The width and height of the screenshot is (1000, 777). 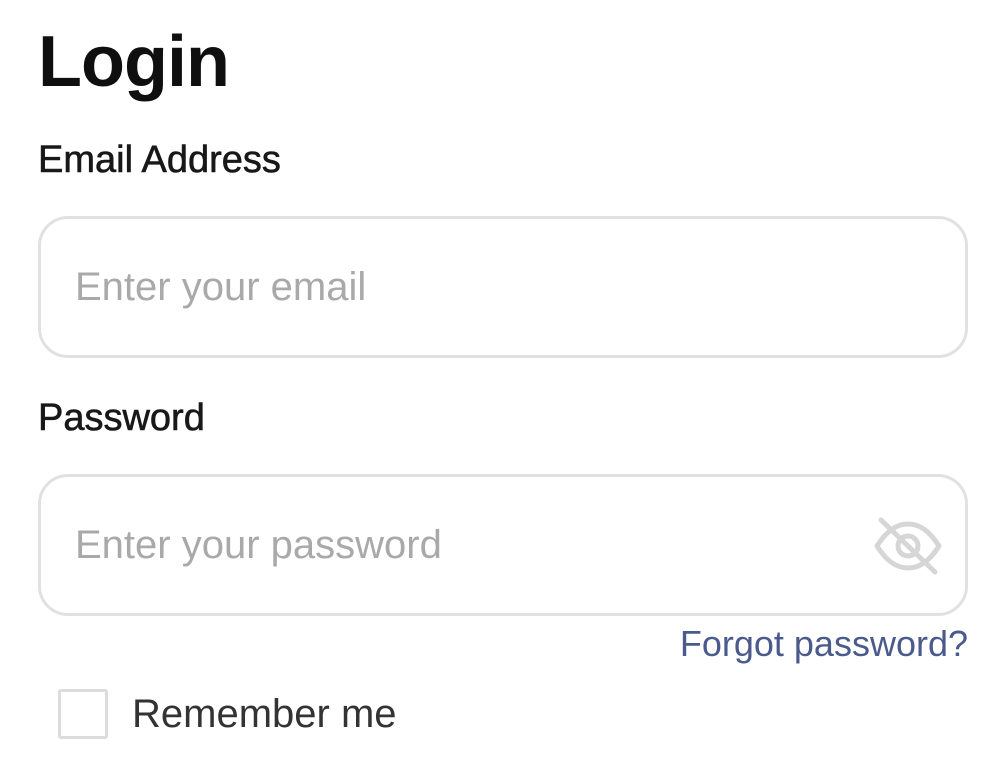 What do you see at coordinates (475, 287) in the screenshot?
I see `email-input` at bounding box center [475, 287].